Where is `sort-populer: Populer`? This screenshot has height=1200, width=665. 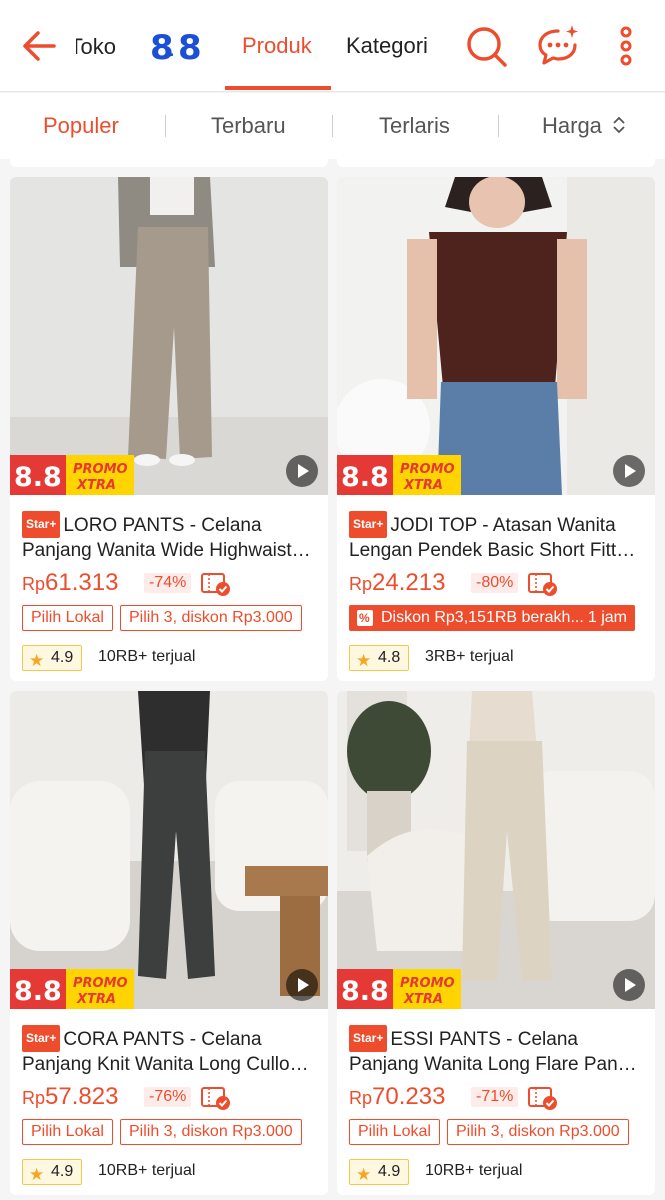
sort-populer: Populer is located at coordinates (81, 126).